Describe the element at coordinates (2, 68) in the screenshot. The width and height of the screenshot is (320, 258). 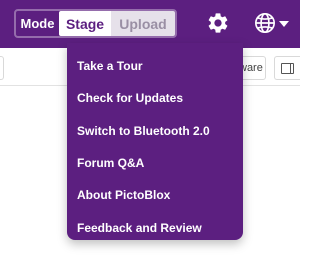
I see `toolbar-left-button` at that location.